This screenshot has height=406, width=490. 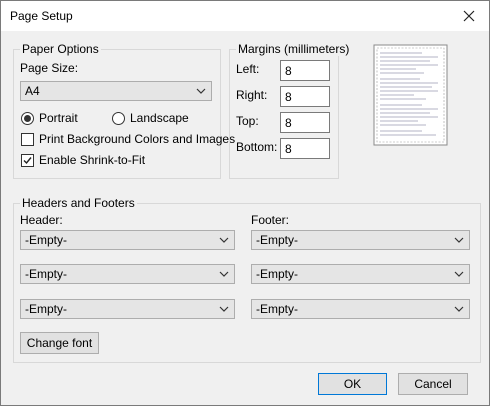 I want to click on dialog-title: Page Setup, so click(x=41, y=16).